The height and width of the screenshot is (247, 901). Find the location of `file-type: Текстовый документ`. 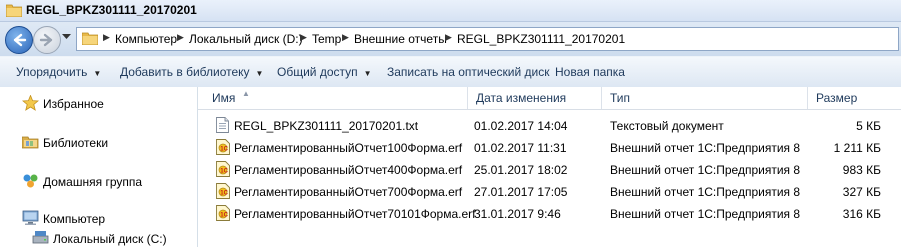

file-type: Текстовый документ is located at coordinates (667, 126).